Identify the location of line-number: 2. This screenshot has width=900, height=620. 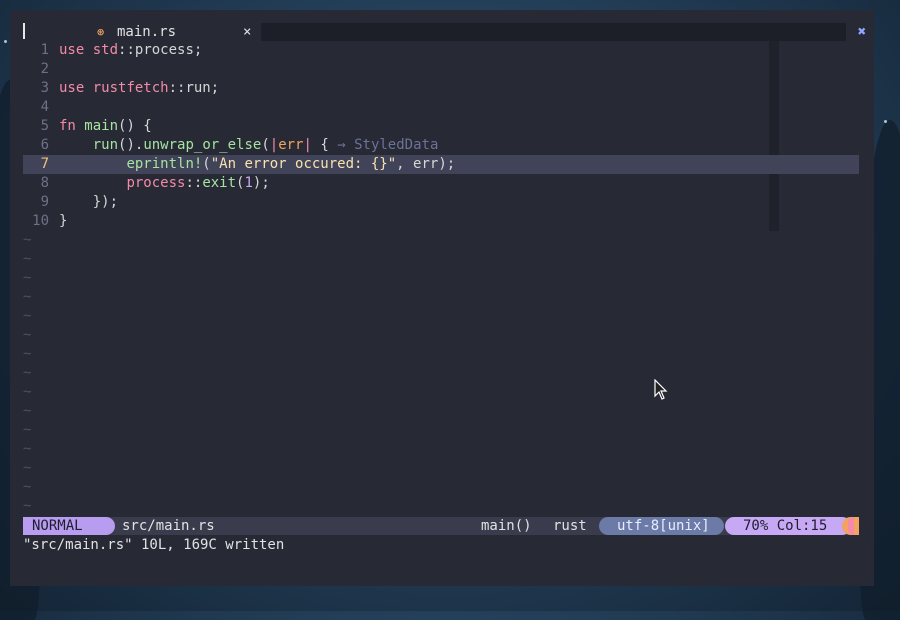
(44, 69).